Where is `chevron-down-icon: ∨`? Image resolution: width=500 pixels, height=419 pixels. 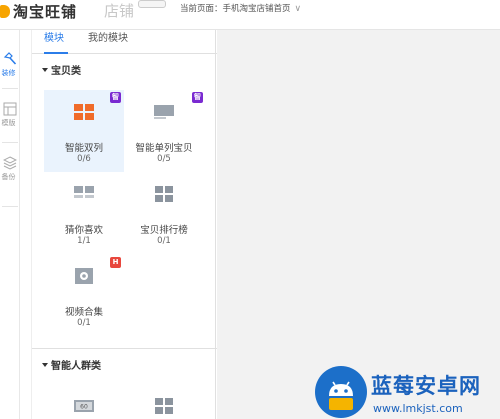
chevron-down-icon: ∨ is located at coordinates (298, 9).